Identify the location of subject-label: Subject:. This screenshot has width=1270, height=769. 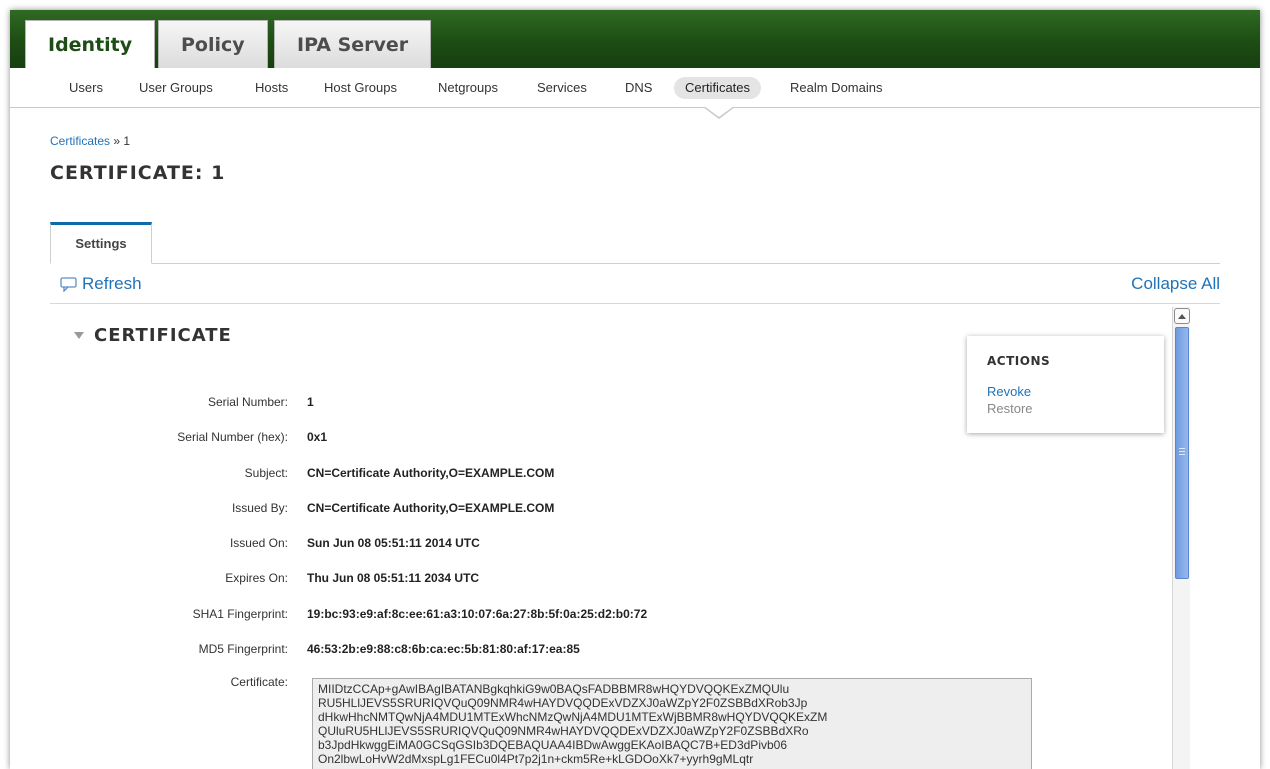
(266, 473).